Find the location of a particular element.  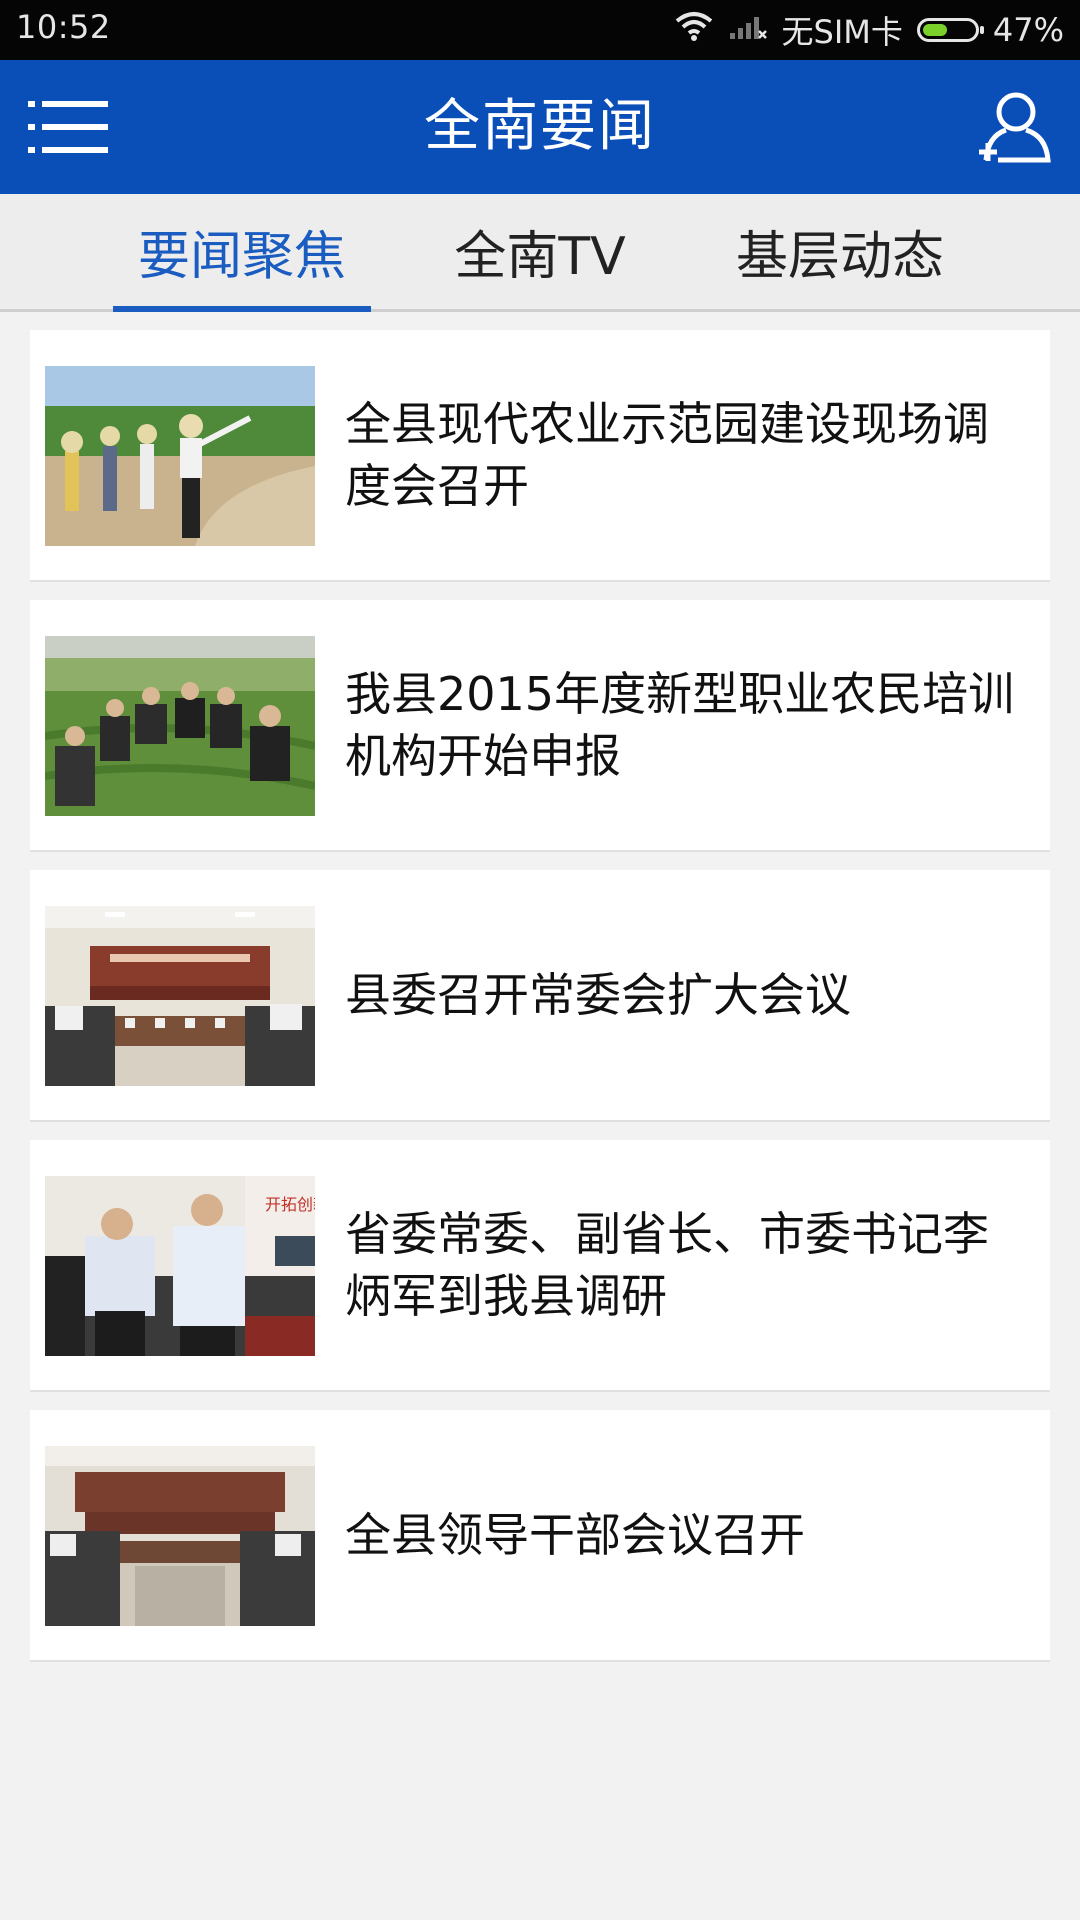

news-item: 全县现代农业示范园建设现场调度会召开 is located at coordinates (540, 456).